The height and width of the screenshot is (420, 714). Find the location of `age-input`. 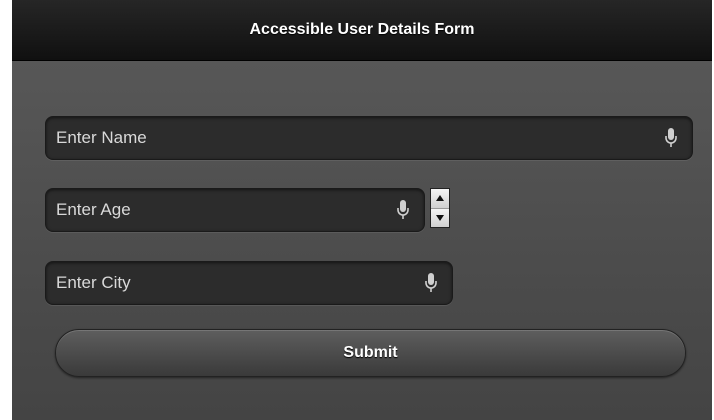

age-input is located at coordinates (221, 210).